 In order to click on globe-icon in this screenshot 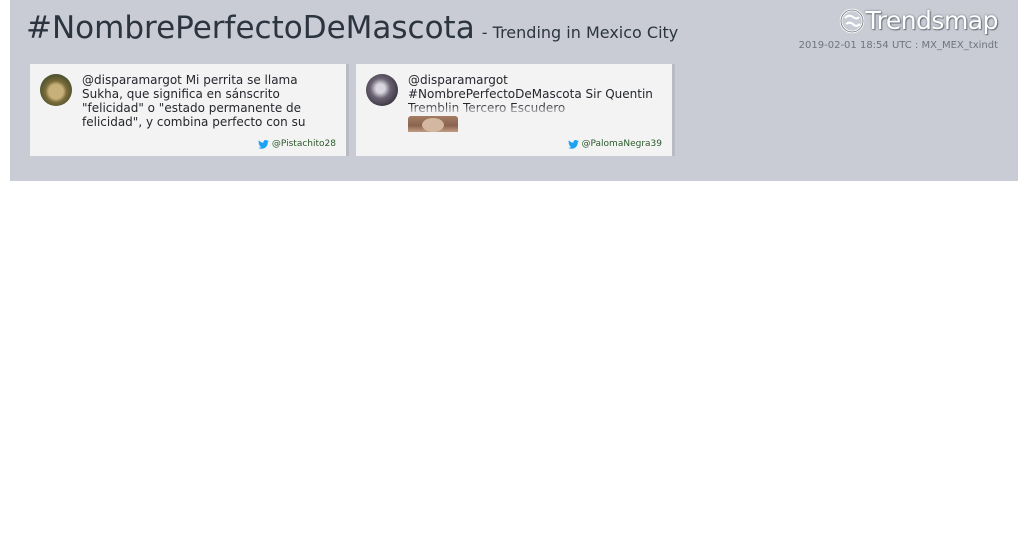, I will do `click(851, 20)`.